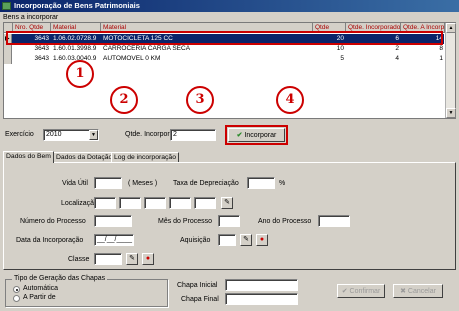 This screenshot has height=311, width=459. I want to click on percent-label: %, so click(282, 183).